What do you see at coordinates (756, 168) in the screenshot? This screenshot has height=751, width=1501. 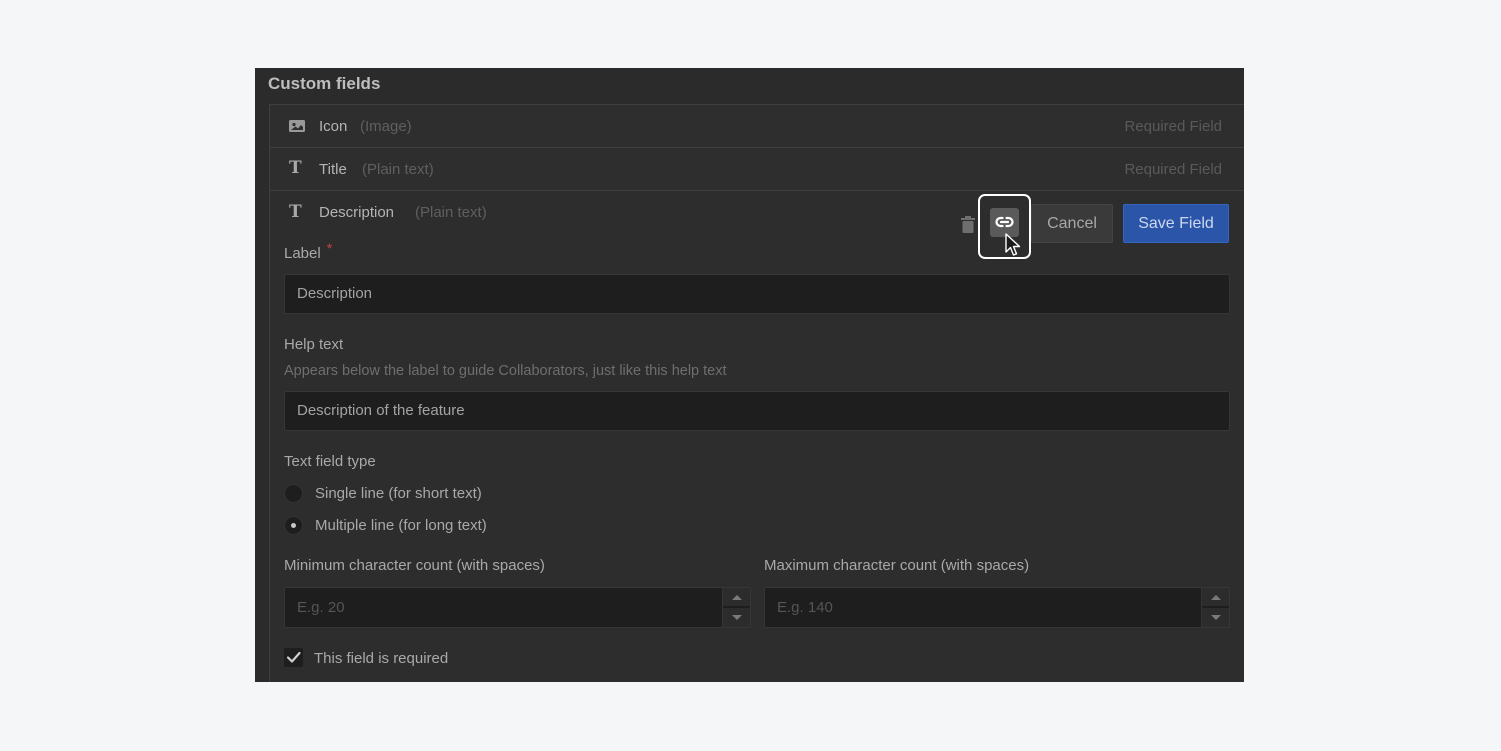 I see `field-row-title: T Title (Plain text) Required Field` at bounding box center [756, 168].